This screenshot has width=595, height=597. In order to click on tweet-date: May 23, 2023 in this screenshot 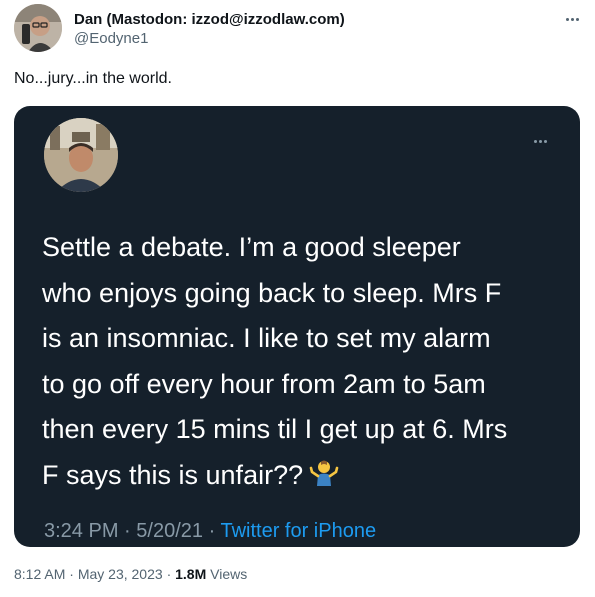, I will do `click(120, 574)`.